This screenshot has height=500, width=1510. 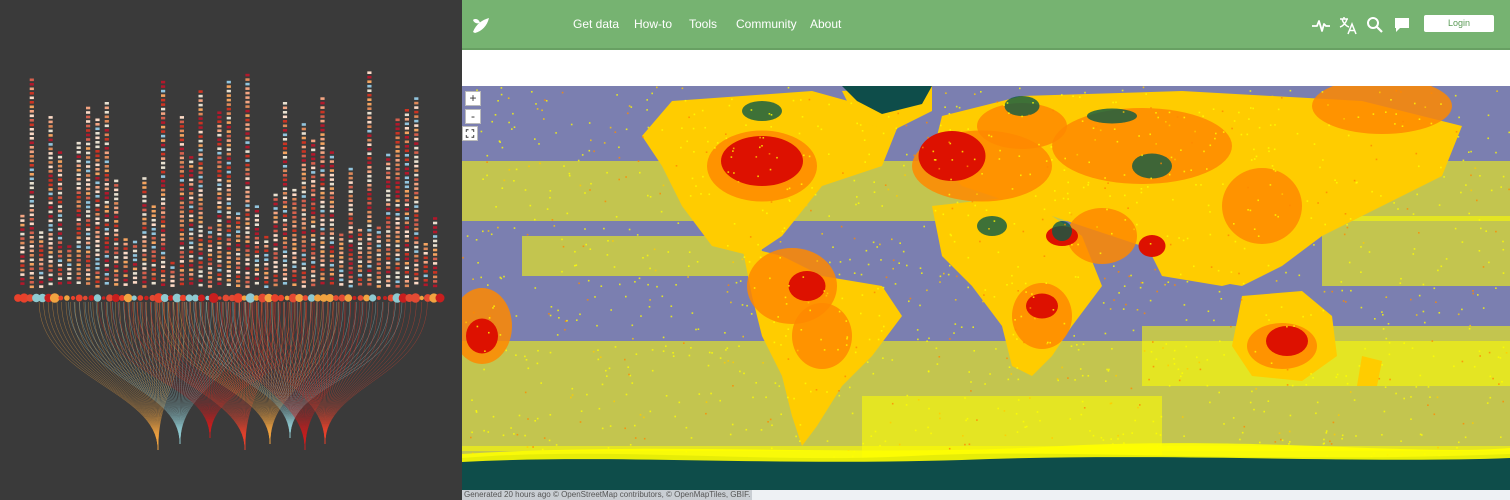 What do you see at coordinates (103, 298) in the screenshot?
I see `node-dot` at bounding box center [103, 298].